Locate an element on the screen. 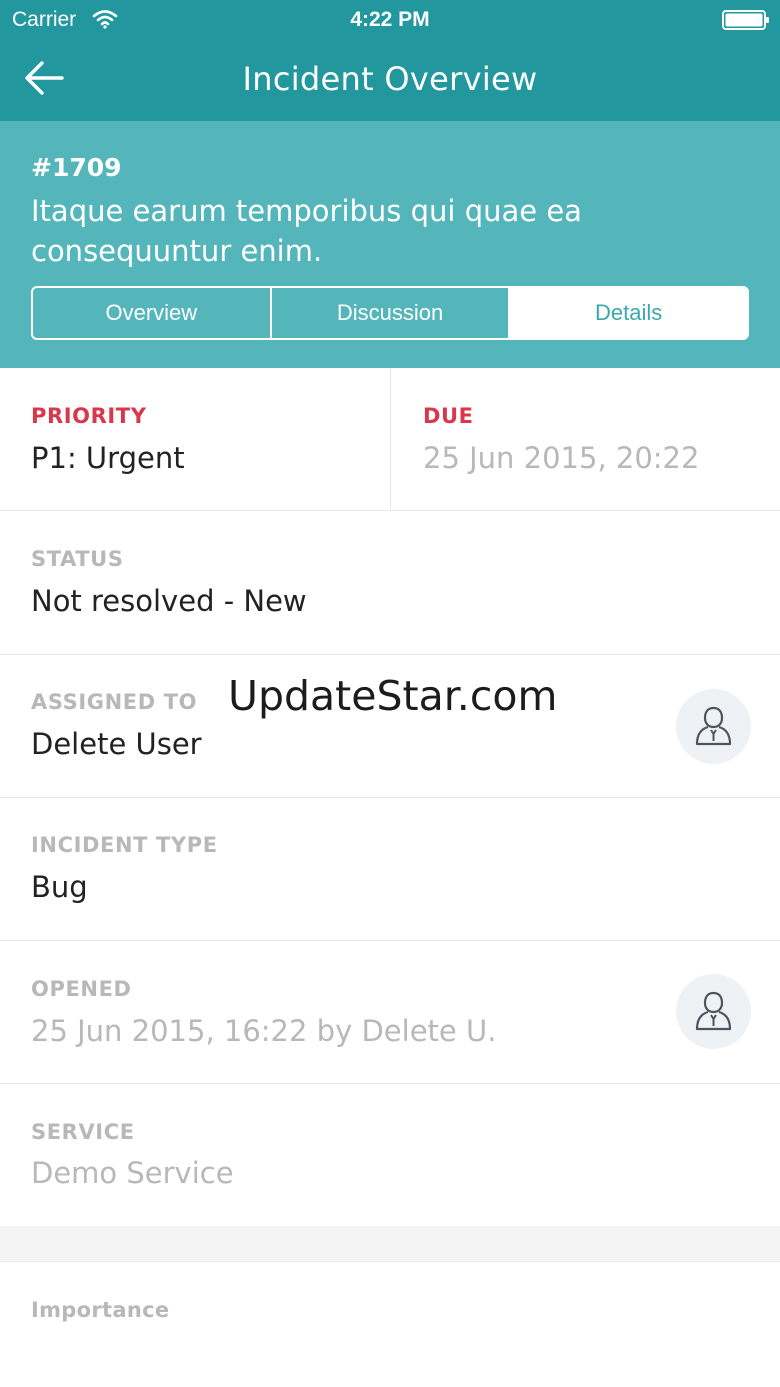  navigation-bar: Incident Overview is located at coordinates (390, 80).